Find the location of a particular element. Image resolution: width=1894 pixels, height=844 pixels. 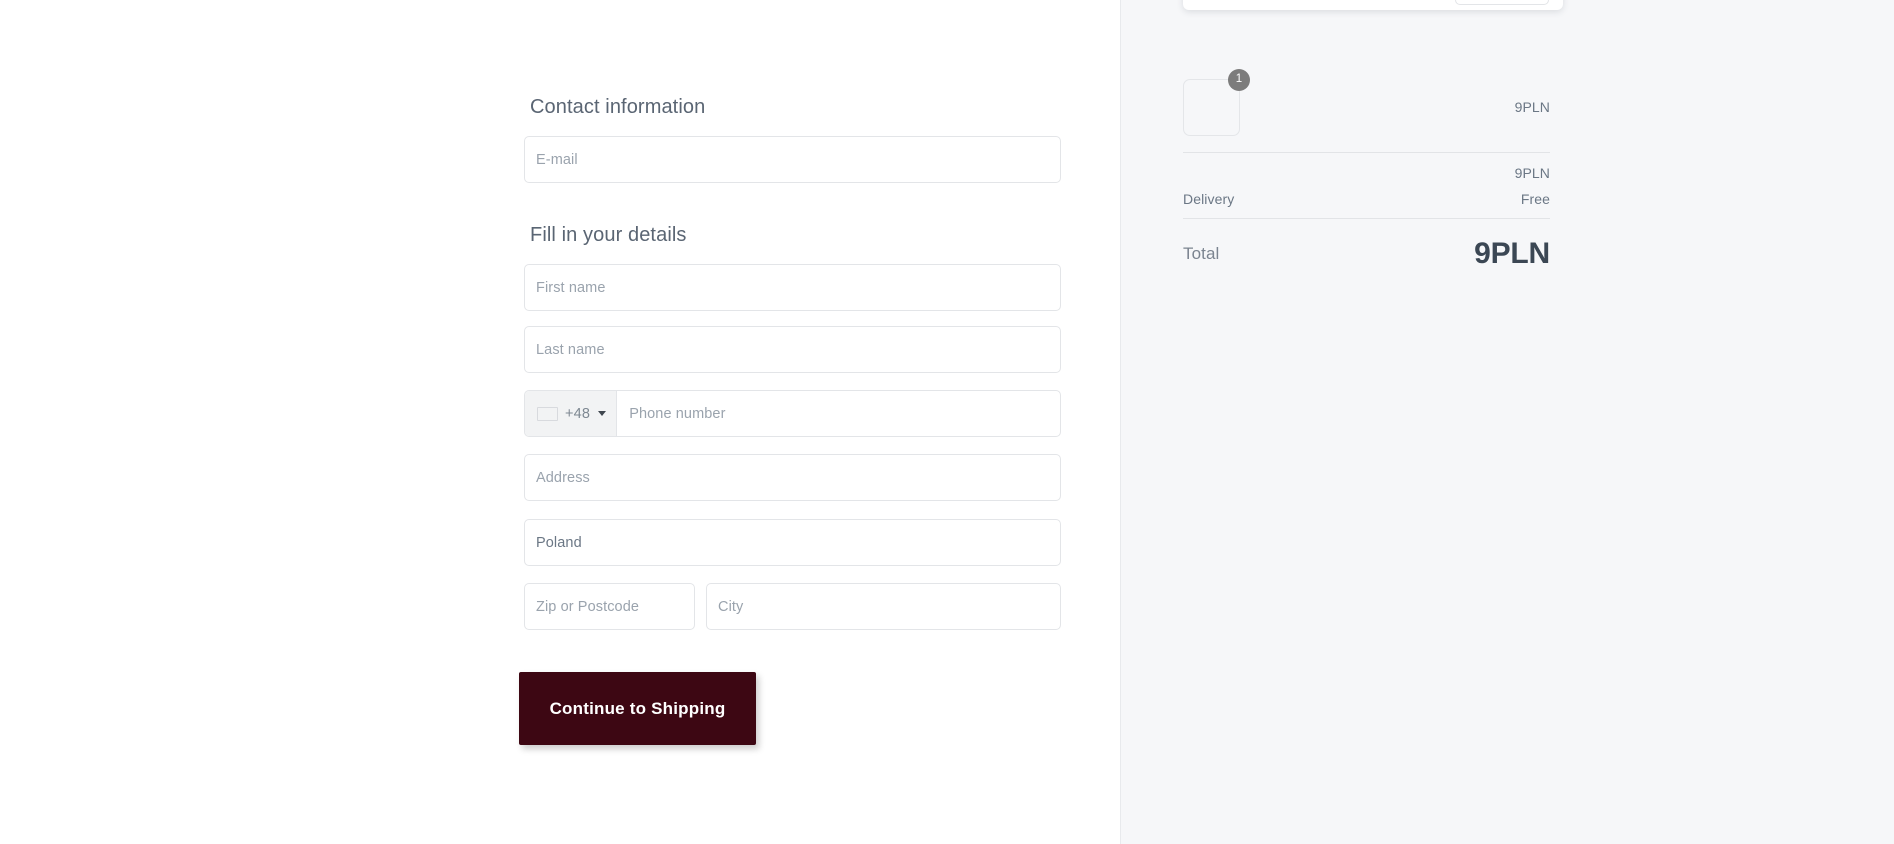

country-dial-code-selector: +48 is located at coordinates (571, 413).